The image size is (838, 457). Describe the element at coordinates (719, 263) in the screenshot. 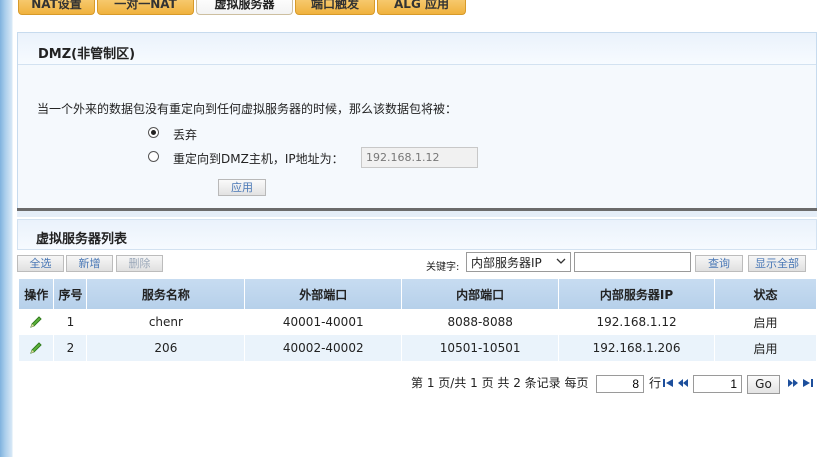

I see `search-button: 查询` at that location.